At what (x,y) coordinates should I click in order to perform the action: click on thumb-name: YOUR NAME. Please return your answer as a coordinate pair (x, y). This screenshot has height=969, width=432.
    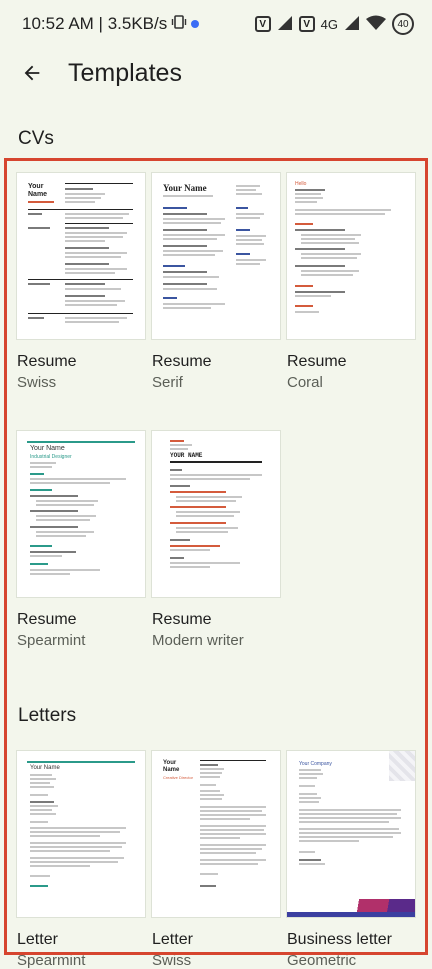
    Looking at the image, I should click on (186, 455).